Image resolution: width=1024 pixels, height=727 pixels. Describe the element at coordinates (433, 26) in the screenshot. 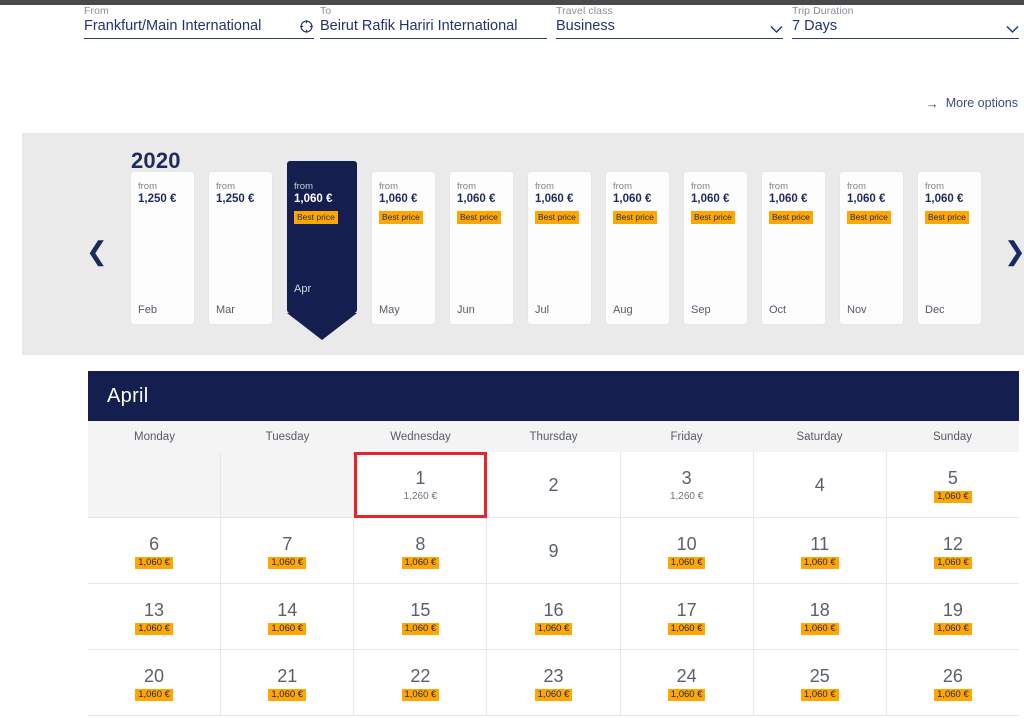

I see `to-input: Beirut Rafik Hariri International` at that location.